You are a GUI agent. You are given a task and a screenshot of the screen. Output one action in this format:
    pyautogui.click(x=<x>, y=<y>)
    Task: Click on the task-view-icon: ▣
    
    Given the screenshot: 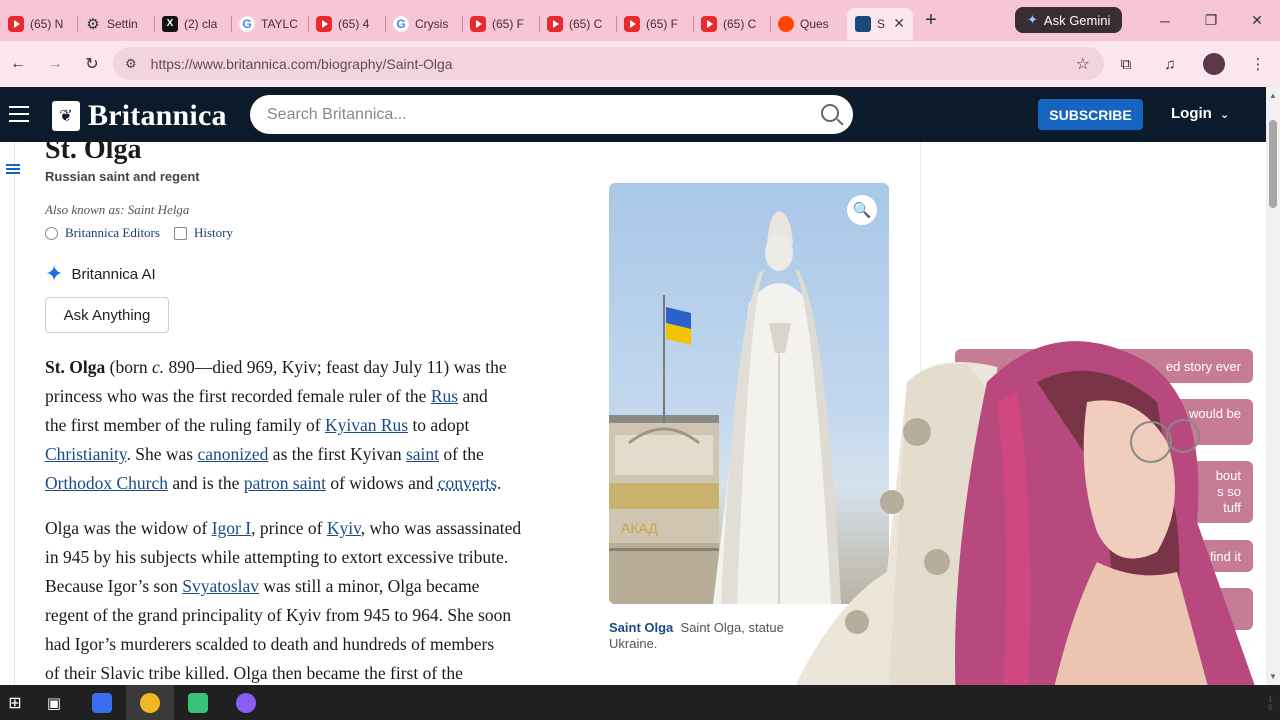 What is the action you would take?
    pyautogui.click(x=54, y=702)
    